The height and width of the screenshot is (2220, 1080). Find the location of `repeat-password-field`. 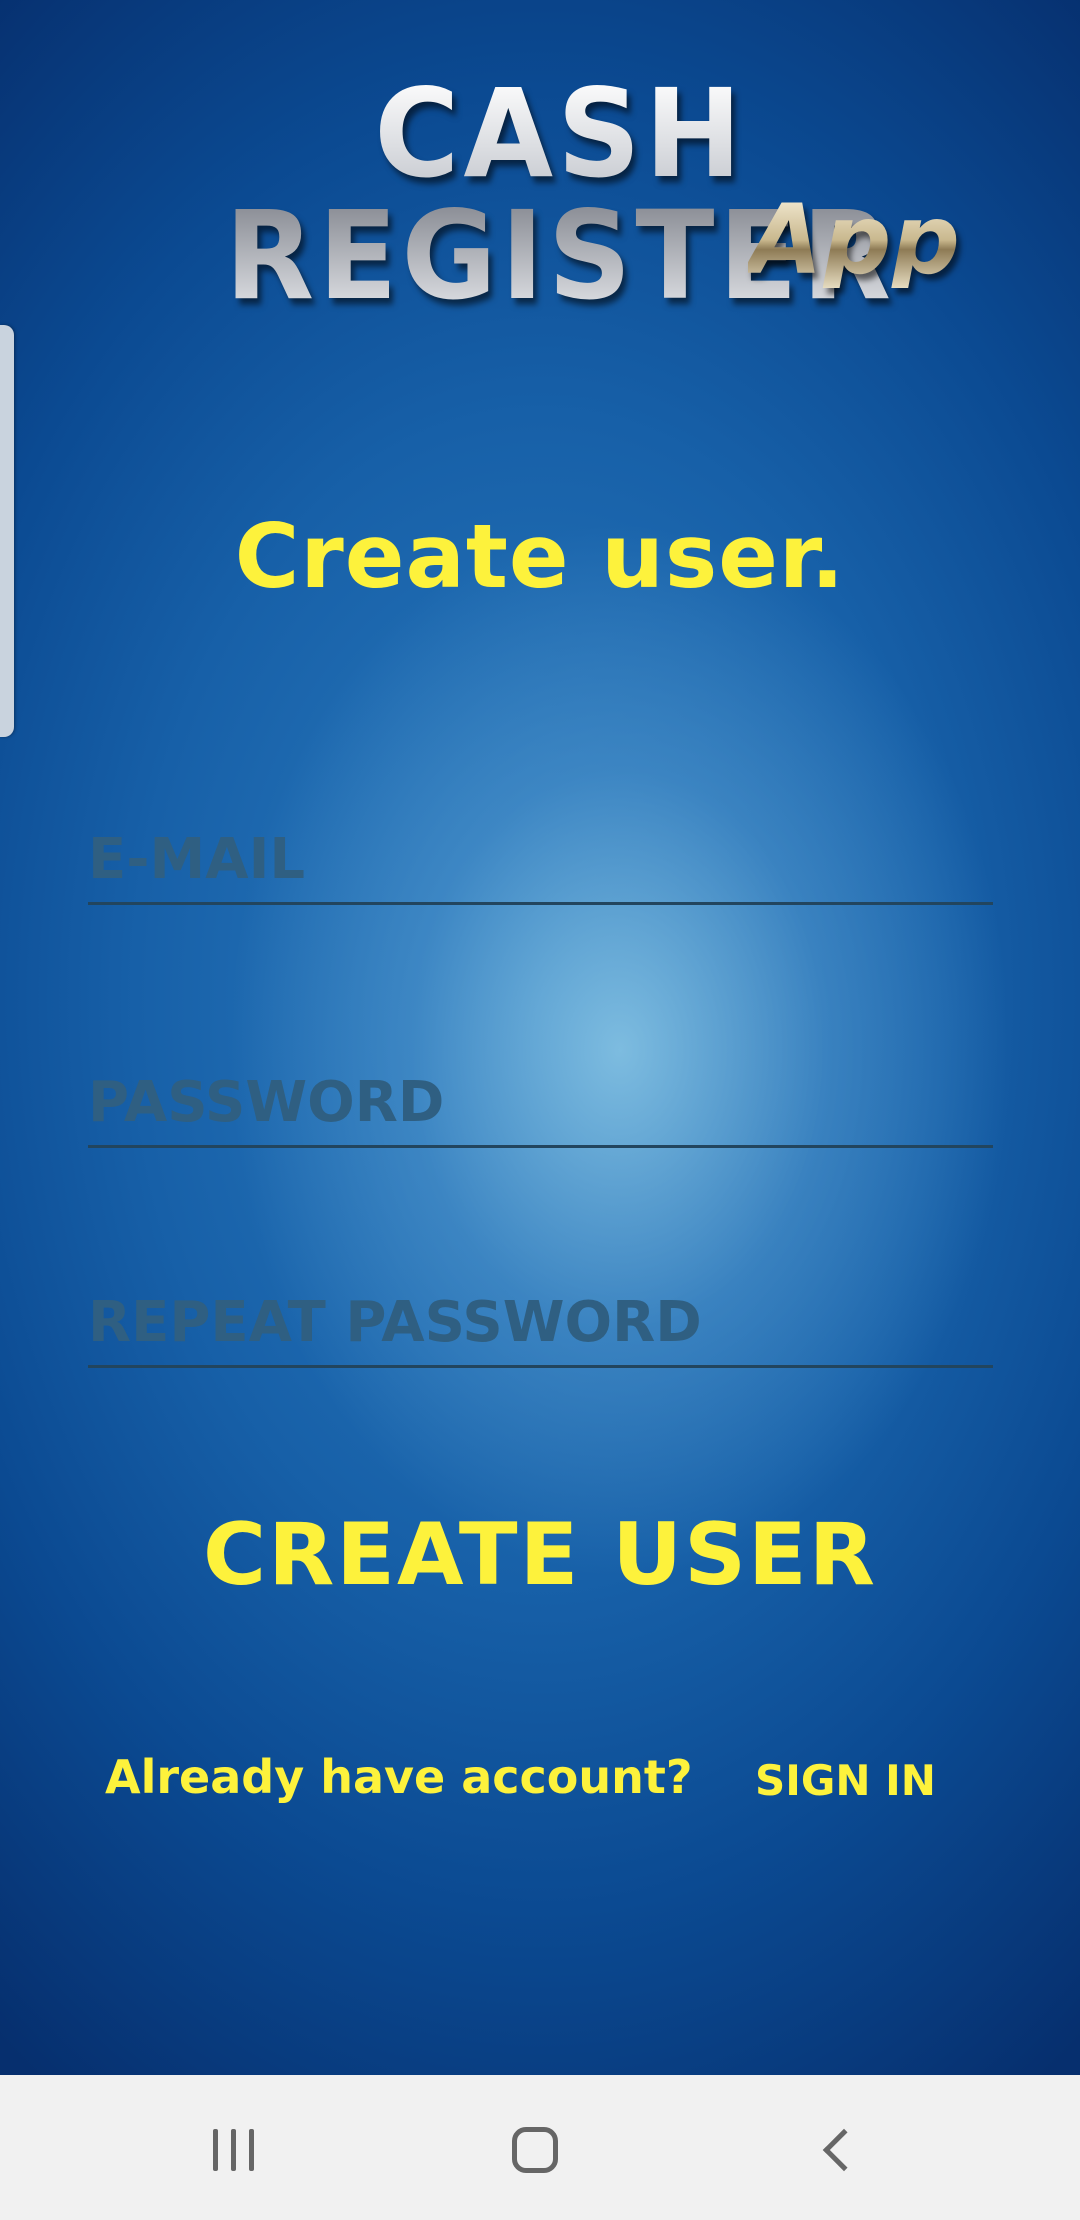

repeat-password-field is located at coordinates (540, 1322).